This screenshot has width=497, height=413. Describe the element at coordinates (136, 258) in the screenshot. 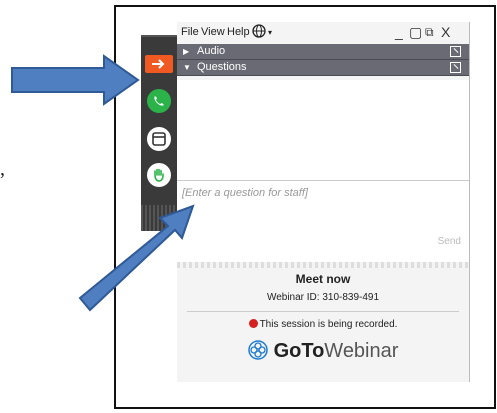

I see `annotation-arrow-diagonal-icon` at that location.